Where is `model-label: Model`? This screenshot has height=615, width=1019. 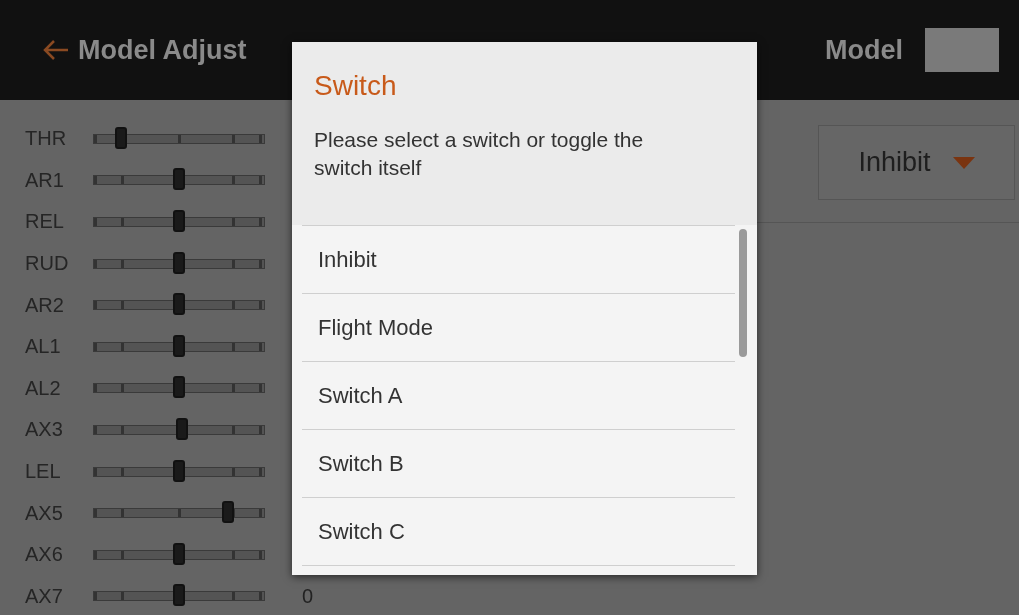
model-label: Model is located at coordinates (864, 50).